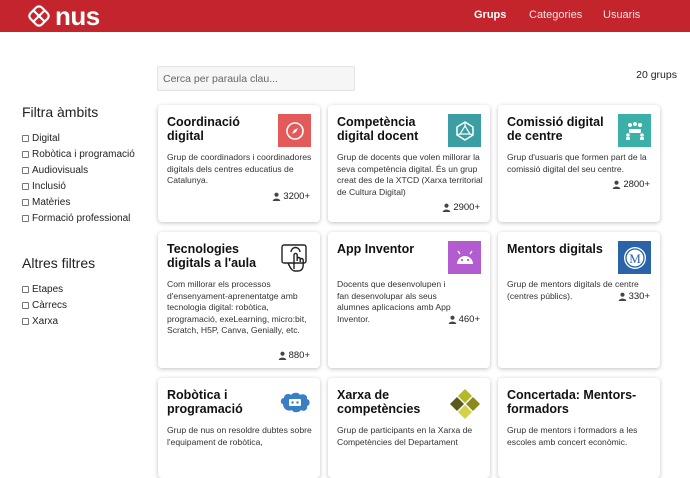 This screenshot has width=690, height=478. What do you see at coordinates (345, 16) in the screenshot?
I see `top-navigation-bar: nus Grups Categories Usuaris` at bounding box center [345, 16].